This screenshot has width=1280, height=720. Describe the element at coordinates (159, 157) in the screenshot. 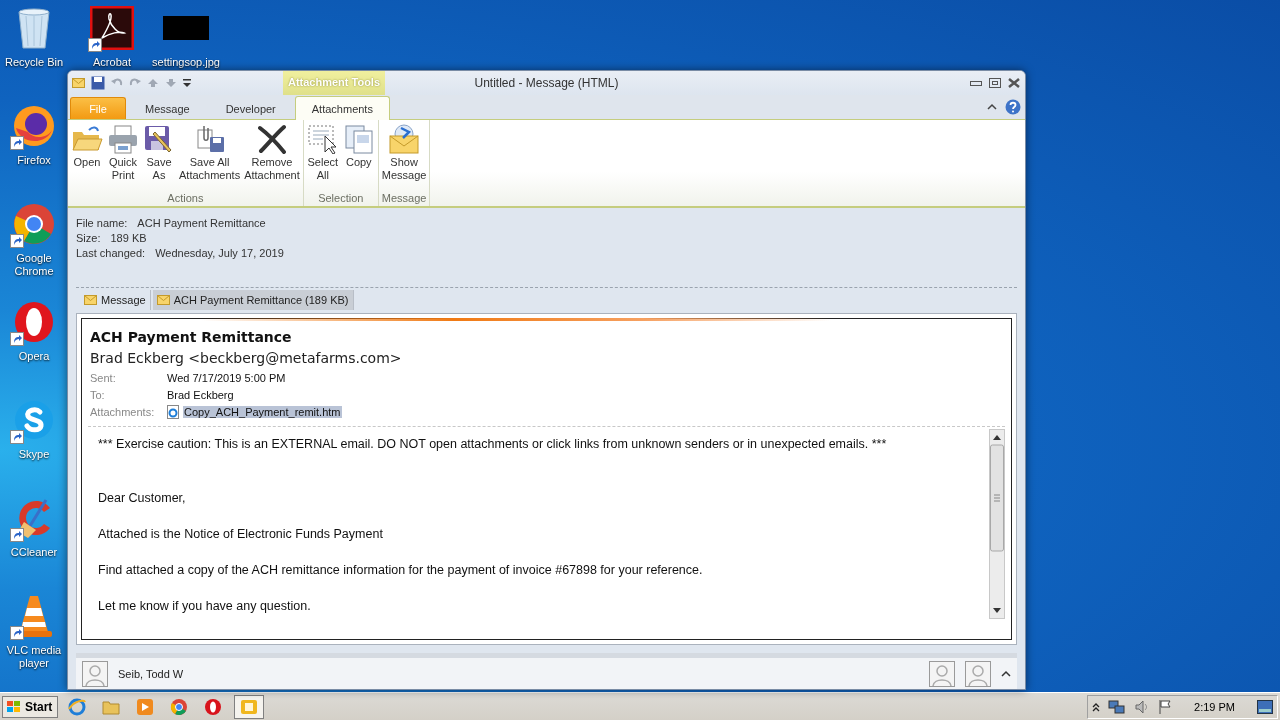

I see `ribbon-button: Save As` at that location.